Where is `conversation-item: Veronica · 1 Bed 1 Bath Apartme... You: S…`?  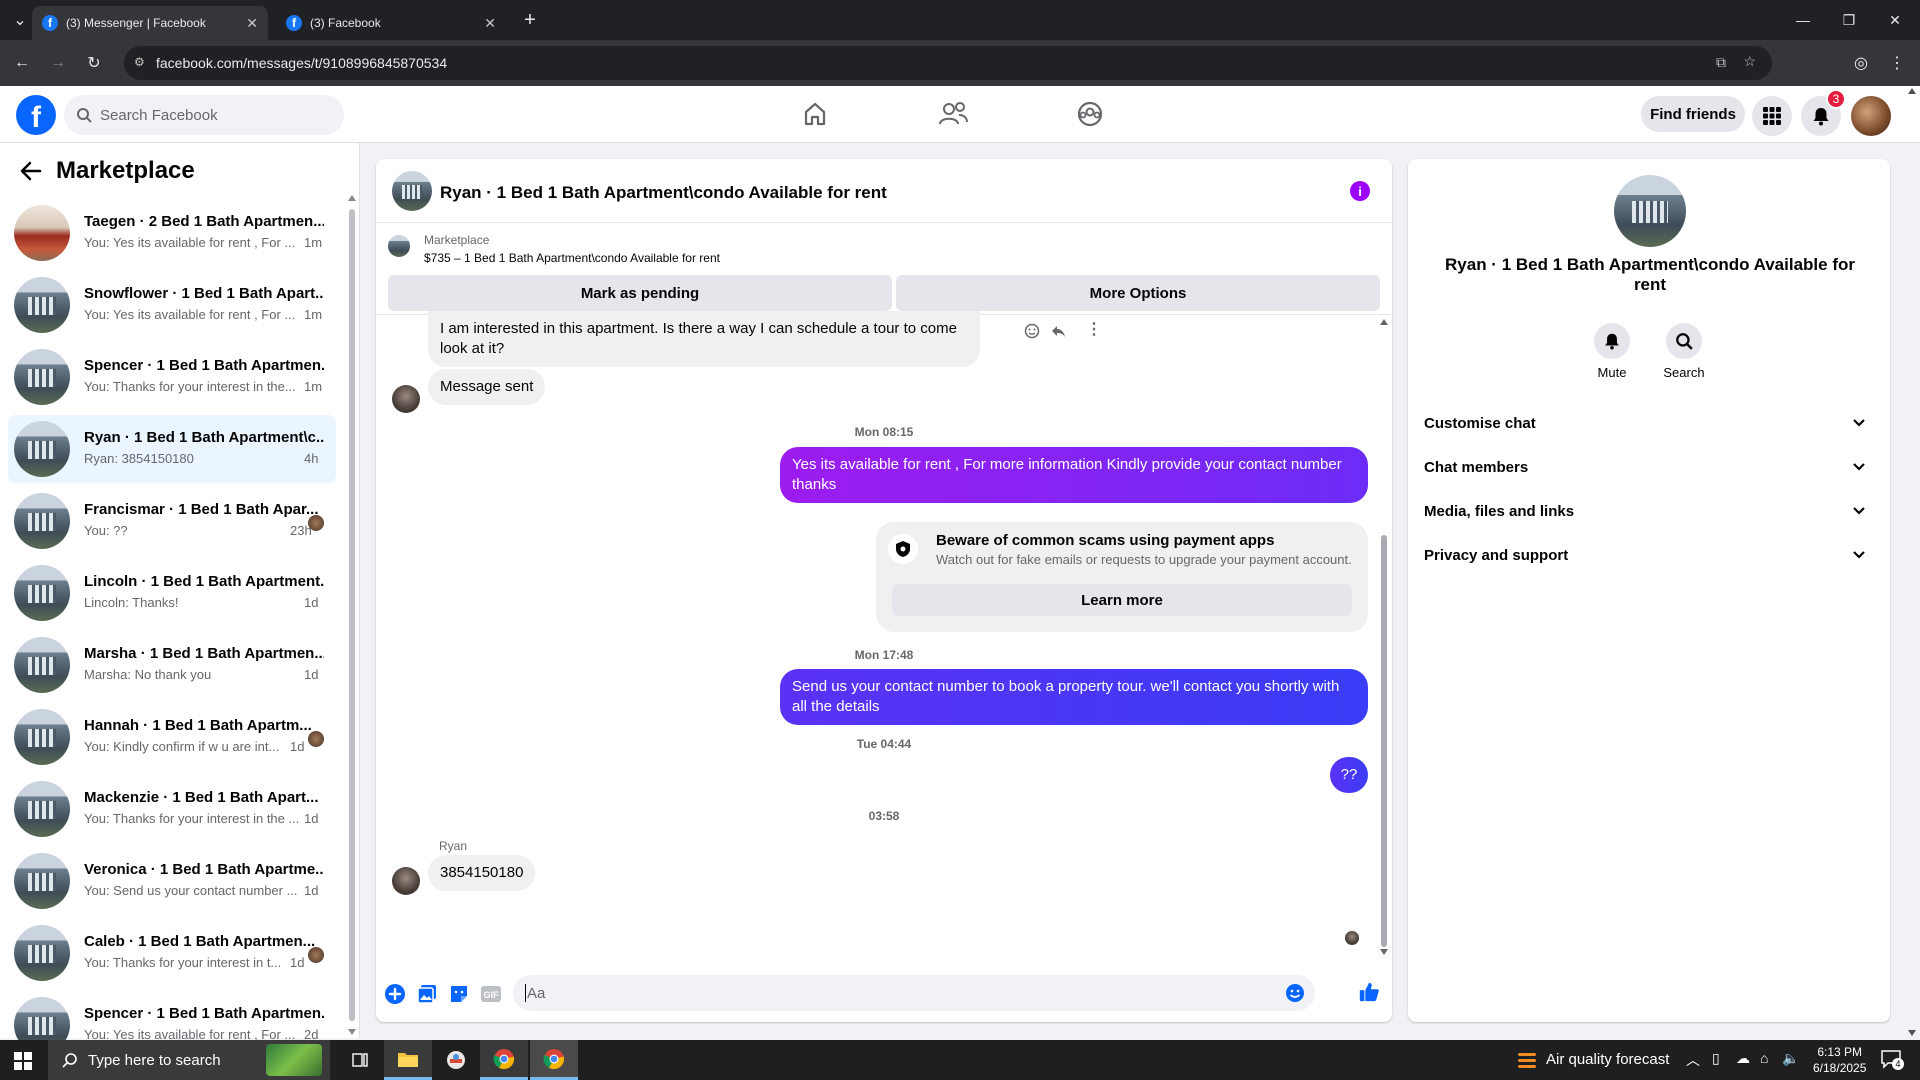 conversation-item: Veronica · 1 Bed 1 Bath Apartme... You: S… is located at coordinates (172, 881).